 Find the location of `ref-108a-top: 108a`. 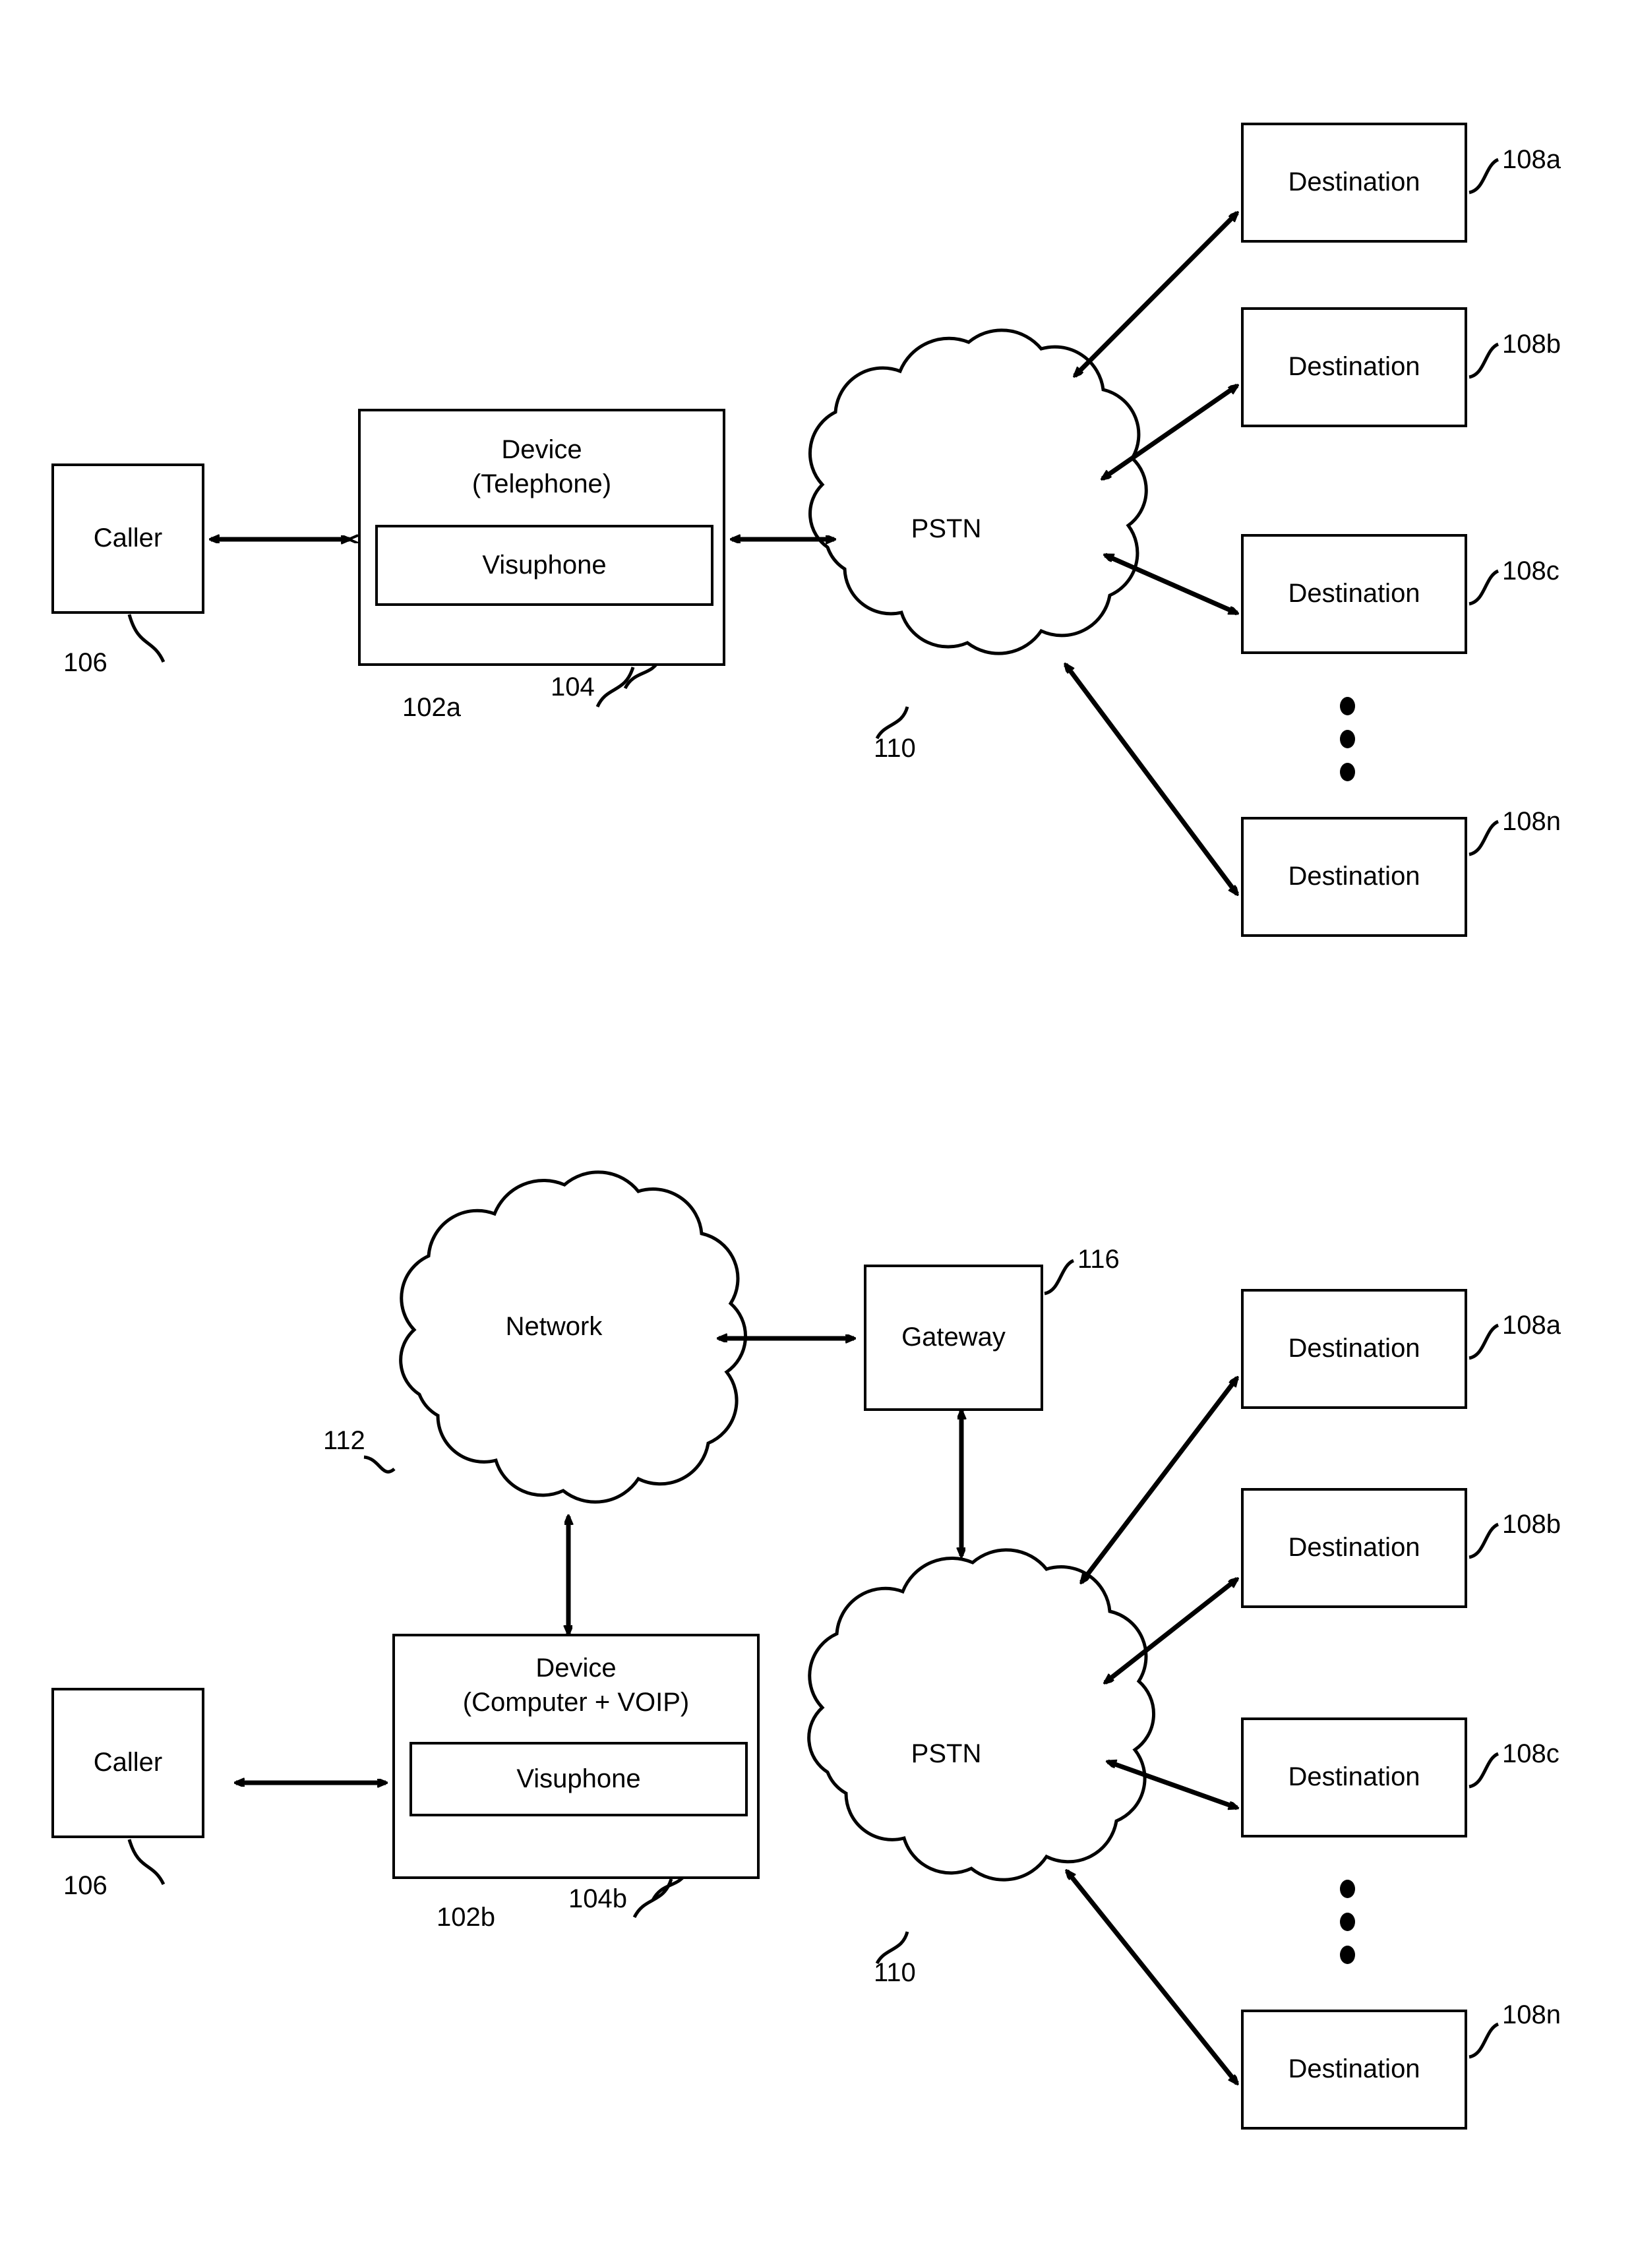

ref-108a-top: 108a is located at coordinates (1531, 159).